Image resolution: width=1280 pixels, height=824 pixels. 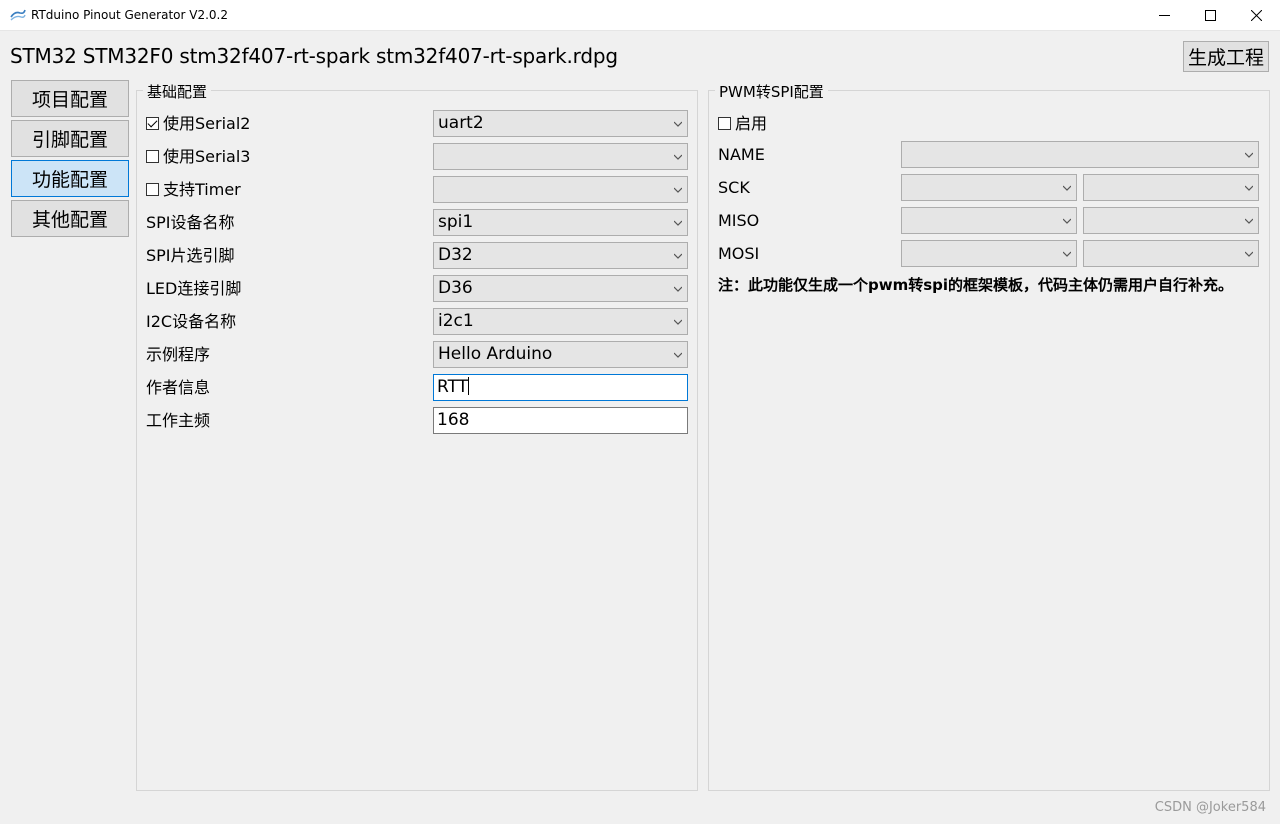 I want to click on minimize-button, so click(x=1164, y=15).